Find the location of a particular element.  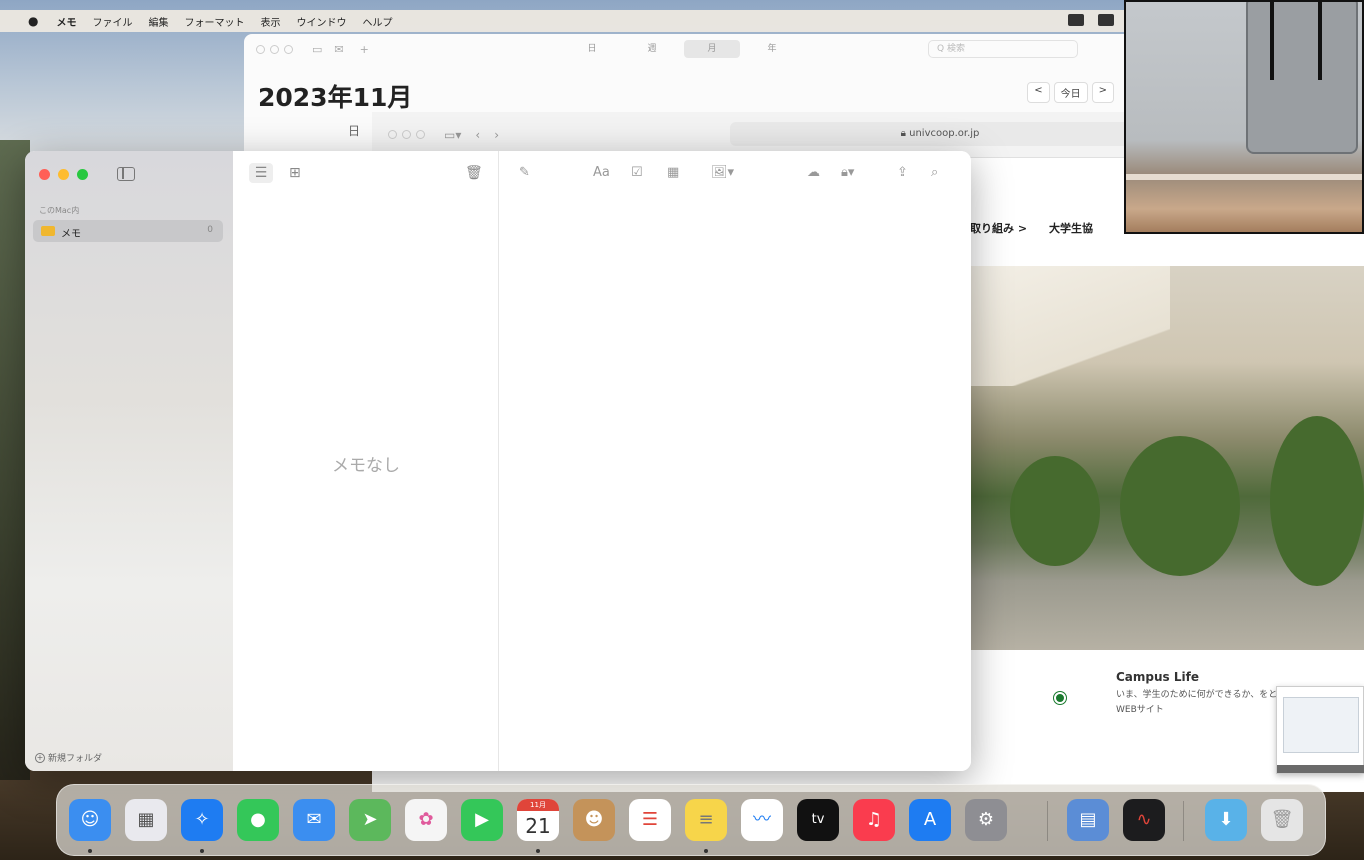

downloads-folder-icon: ⬇ is located at coordinates (1226, 820).